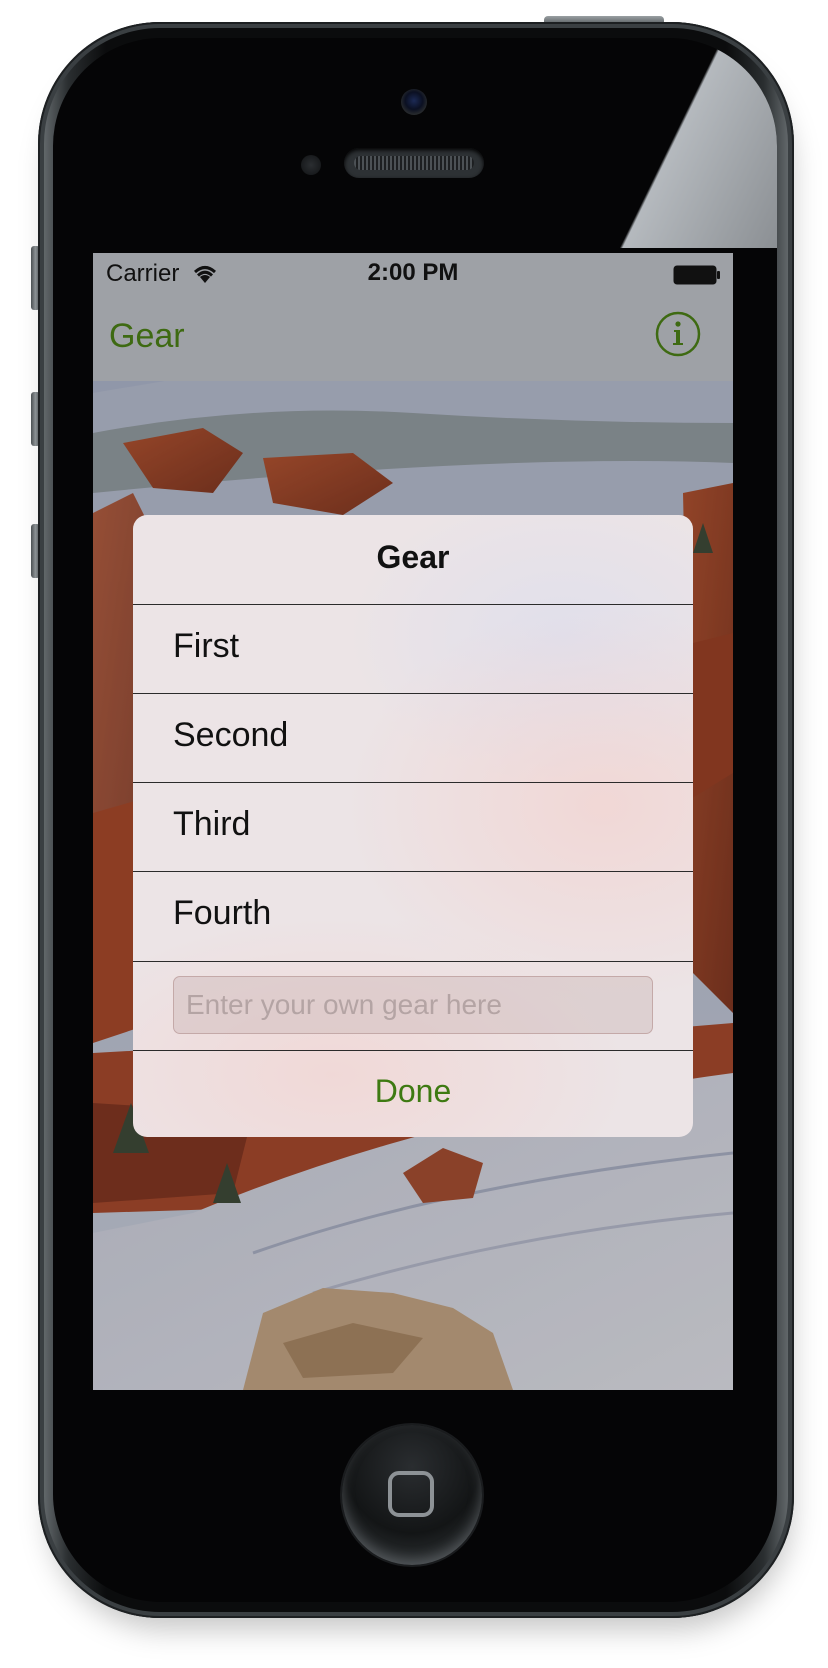 Image resolution: width=828 pixels, height=1668 pixels. What do you see at coordinates (231, 735) in the screenshot?
I see `alert-option-label: Second` at bounding box center [231, 735].